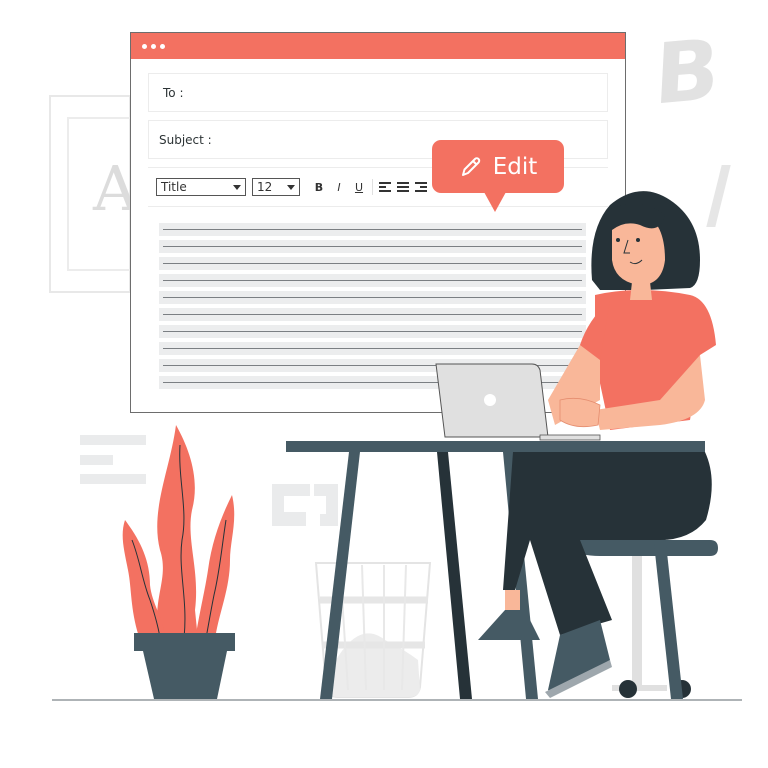 The image size is (768, 768). I want to click on floor-line, so click(397, 700).